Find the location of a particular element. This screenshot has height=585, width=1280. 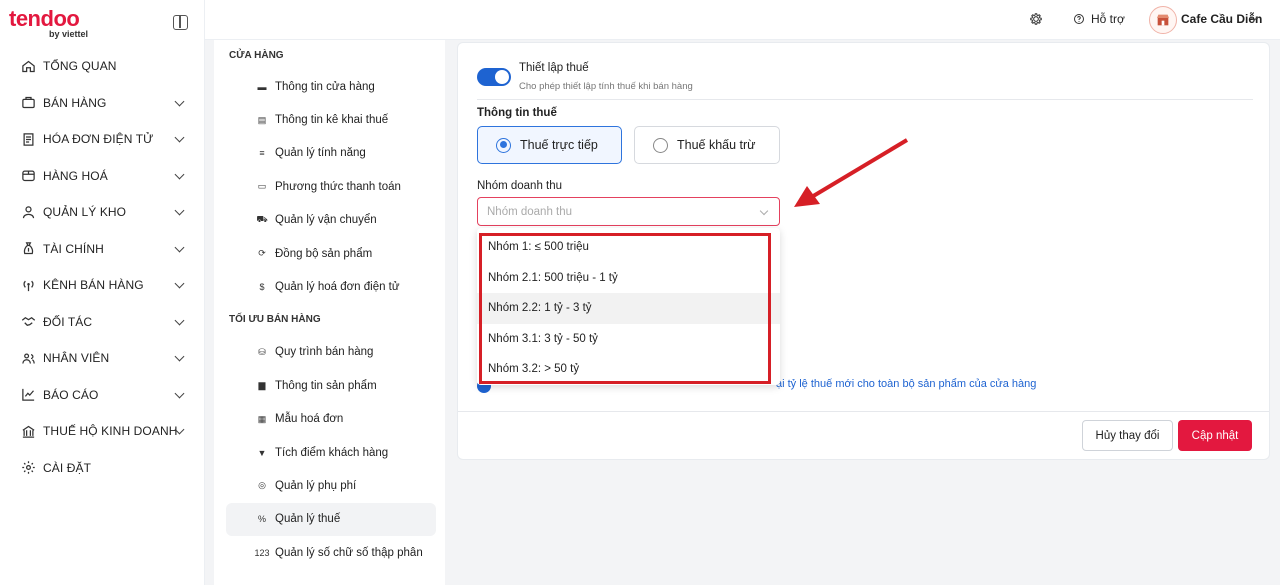

sidebar-item-label: TỔNG QUAN is located at coordinates (80, 66).